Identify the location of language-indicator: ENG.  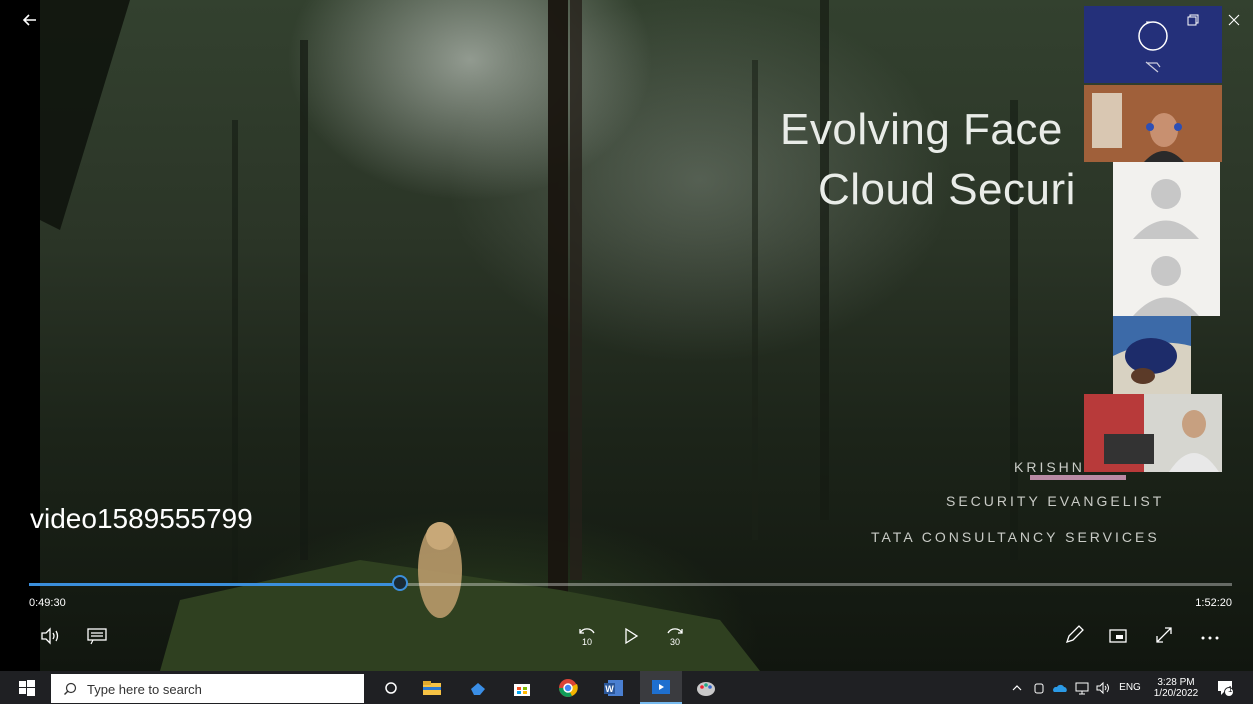
(1130, 687).